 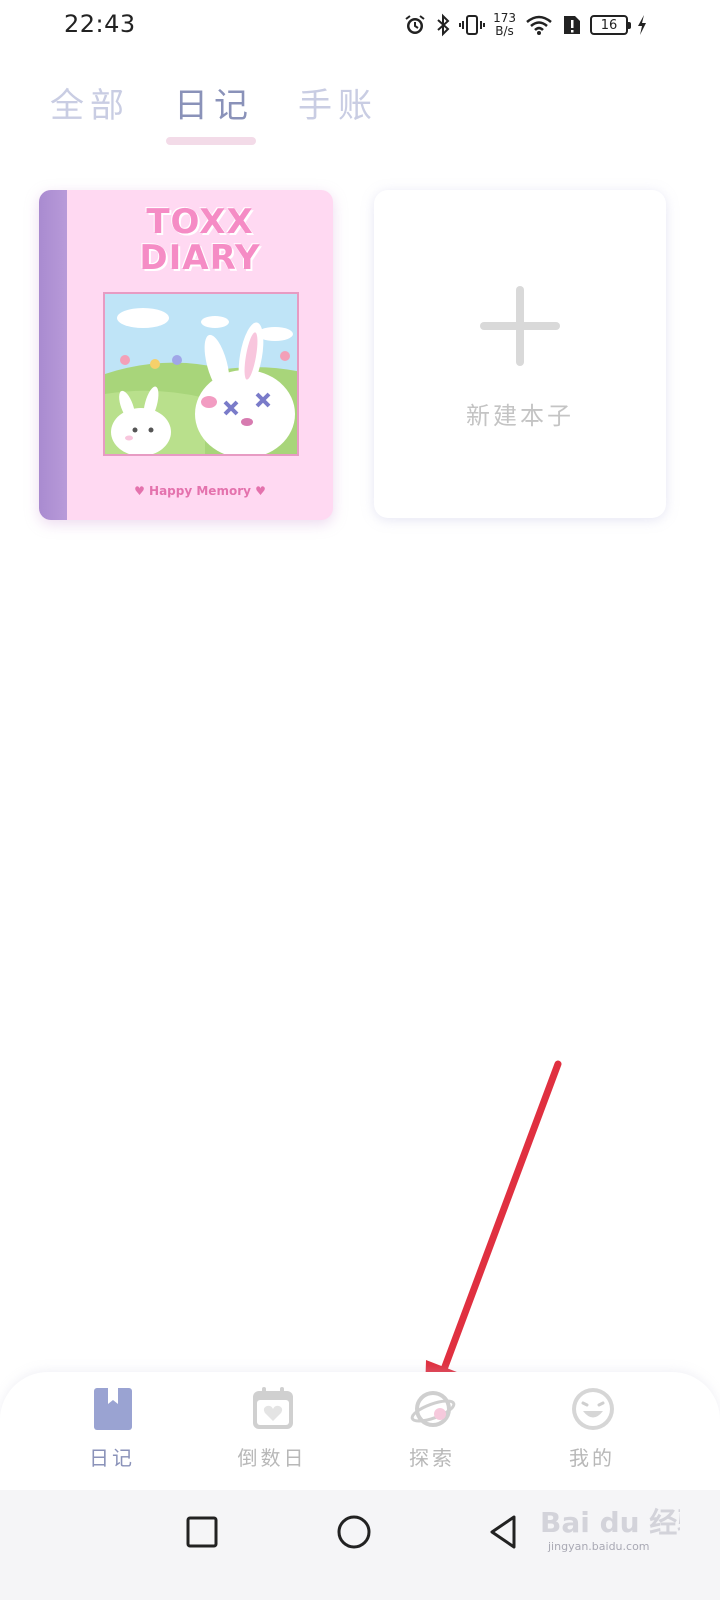 I want to click on network-speed: 173 B/s, so click(x=504, y=25).